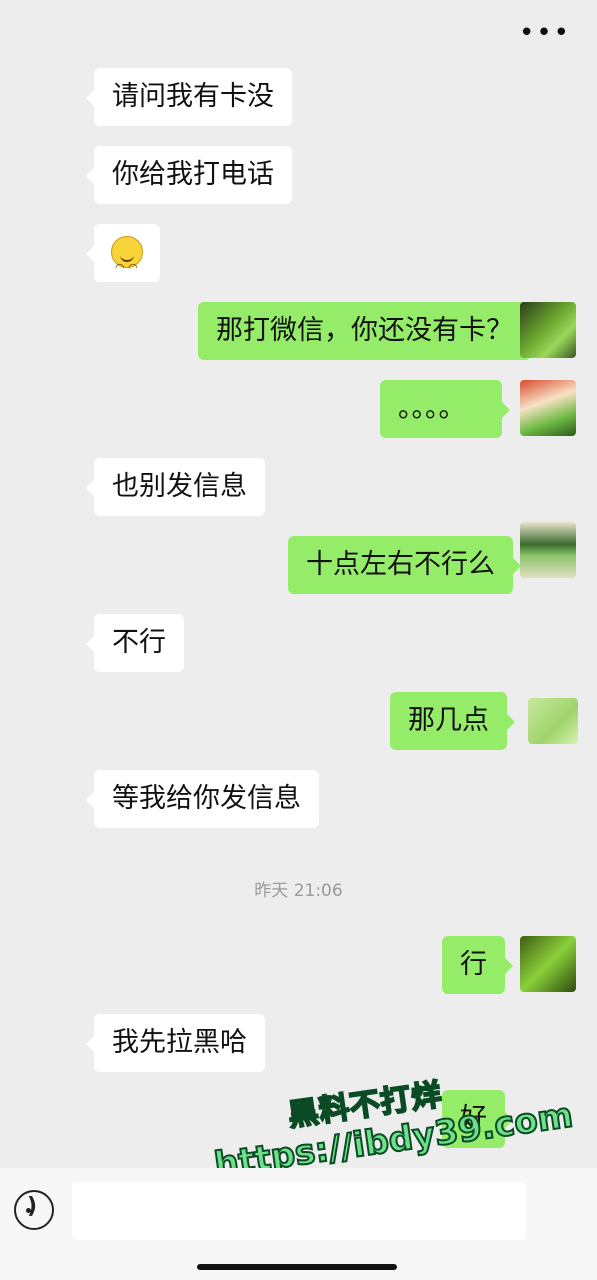 The height and width of the screenshot is (1280, 597). I want to click on message-timestamp: 昨天 21:06, so click(298, 891).